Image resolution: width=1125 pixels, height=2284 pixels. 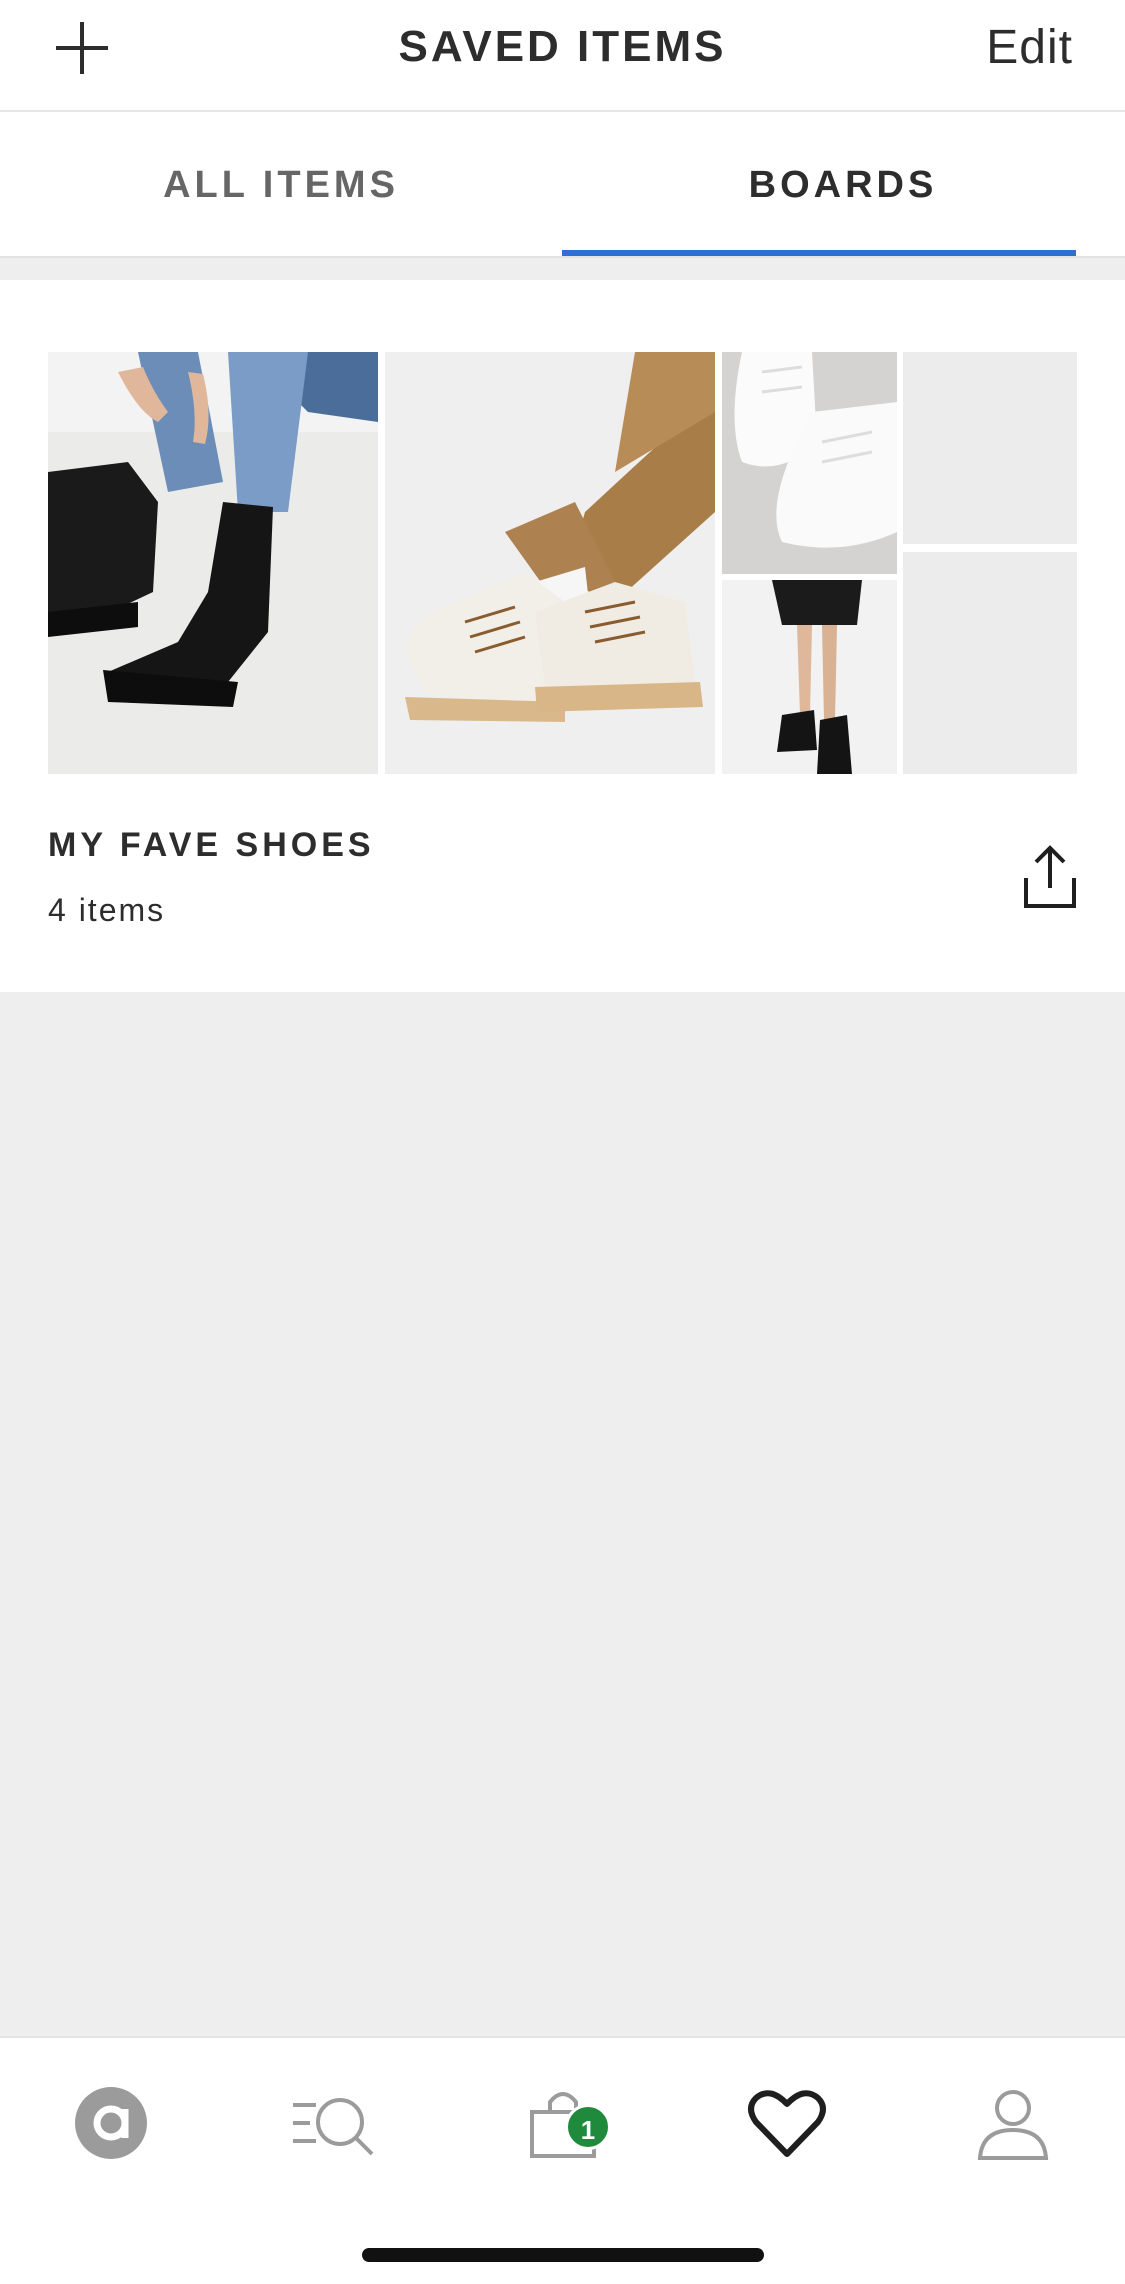 What do you see at coordinates (787, 2123) in the screenshot?
I see `heart-icon` at bounding box center [787, 2123].